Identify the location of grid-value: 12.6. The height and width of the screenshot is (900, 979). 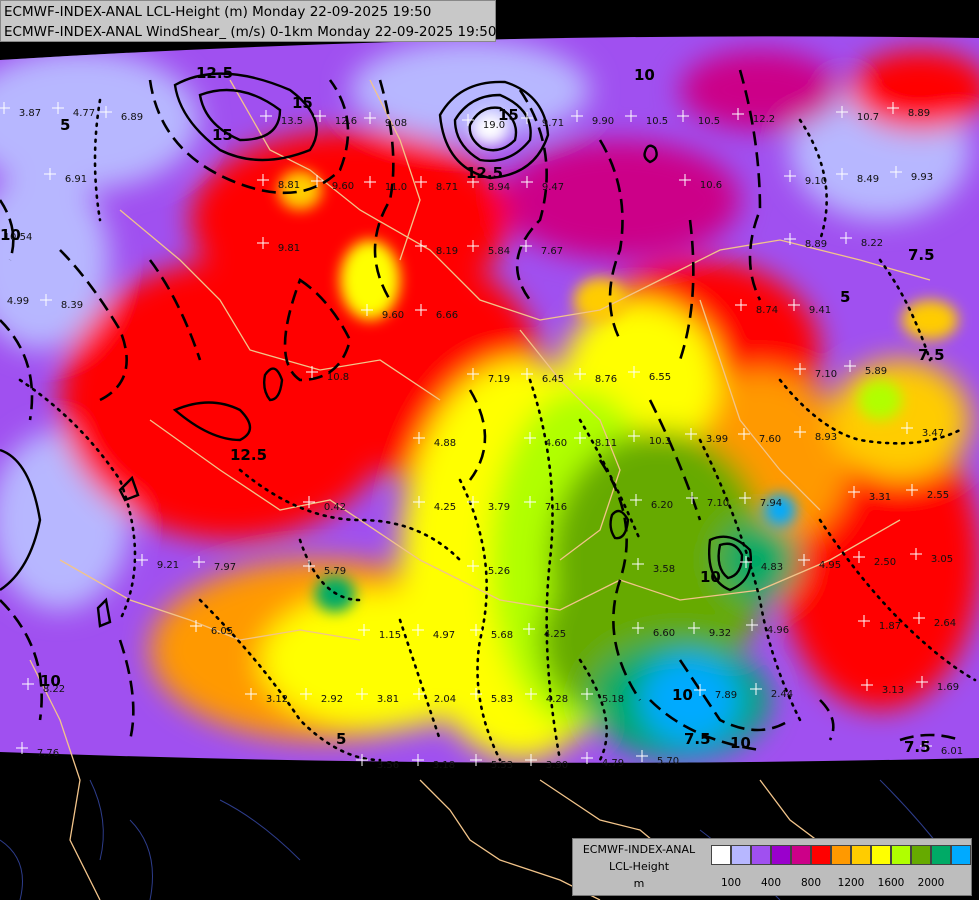
(346, 121).